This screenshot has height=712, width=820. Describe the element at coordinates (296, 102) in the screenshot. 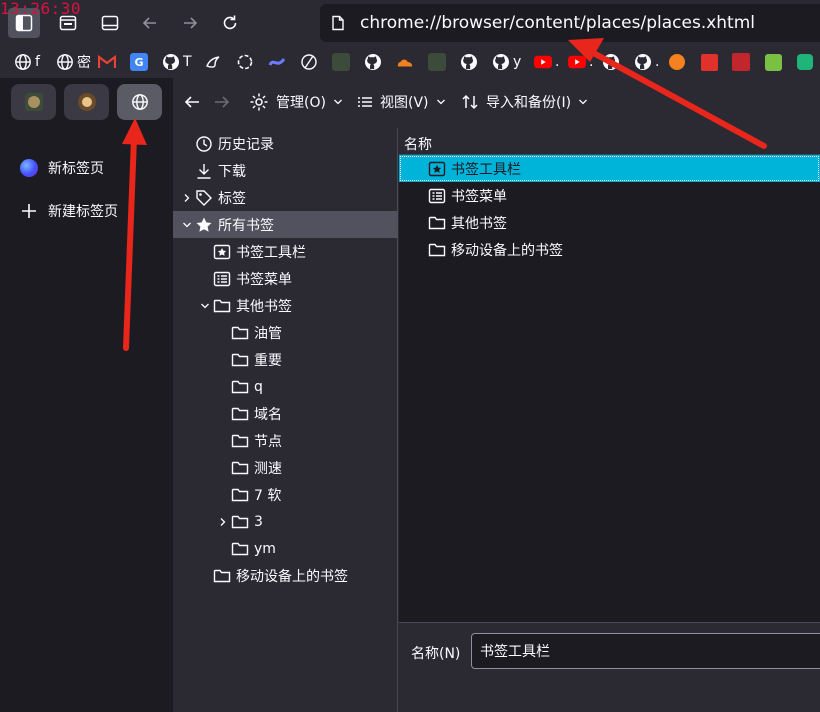

I see `manage-menu-button: 管理(O)` at that location.